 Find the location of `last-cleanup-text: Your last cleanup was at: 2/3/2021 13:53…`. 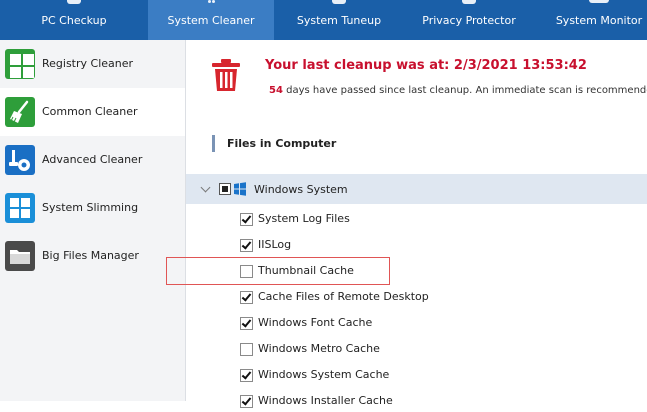

last-cleanup-text: Your last cleanup was at: 2/3/2021 13:53… is located at coordinates (426, 65).